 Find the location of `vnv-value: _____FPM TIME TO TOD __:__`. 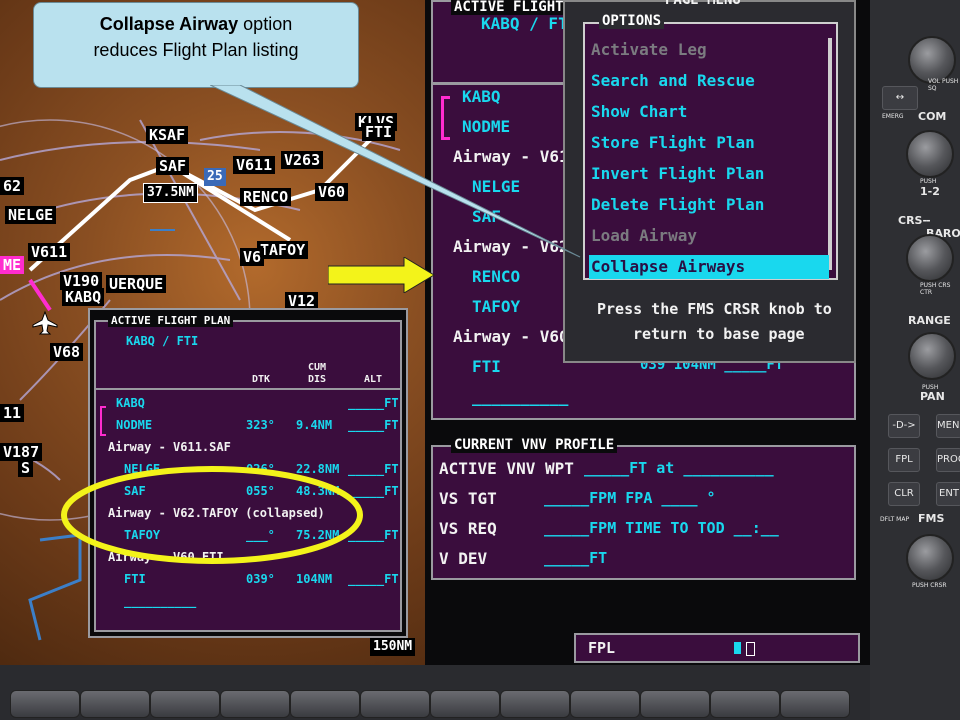

vnv-value: _____FPM TIME TO TOD __:__ is located at coordinates (661, 528).